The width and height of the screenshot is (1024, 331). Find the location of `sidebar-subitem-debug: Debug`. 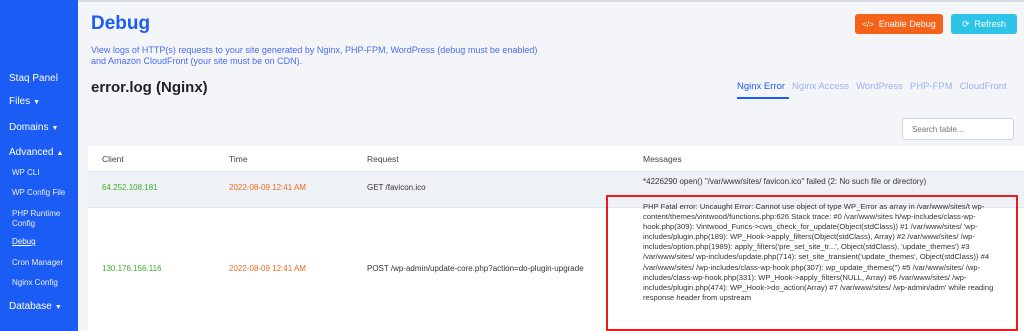

sidebar-subitem-debug: Debug is located at coordinates (24, 242).